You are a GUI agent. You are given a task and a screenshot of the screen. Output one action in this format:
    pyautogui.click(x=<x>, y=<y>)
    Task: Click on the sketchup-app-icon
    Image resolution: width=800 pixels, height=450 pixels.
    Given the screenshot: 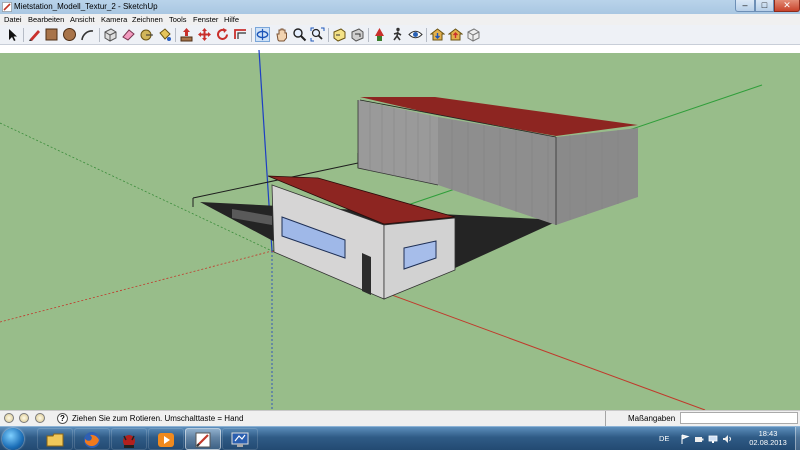 What is the action you would take?
    pyautogui.click(x=7, y=7)
    